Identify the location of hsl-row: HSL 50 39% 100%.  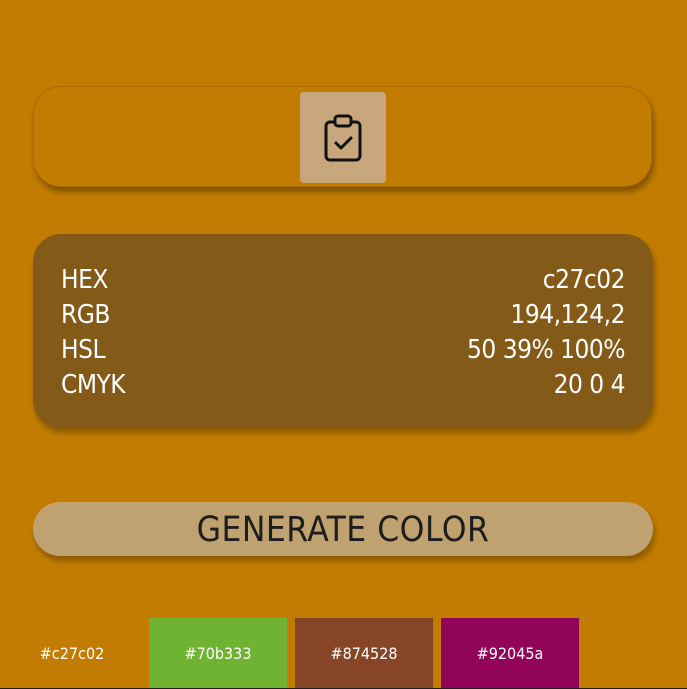
(343, 350).